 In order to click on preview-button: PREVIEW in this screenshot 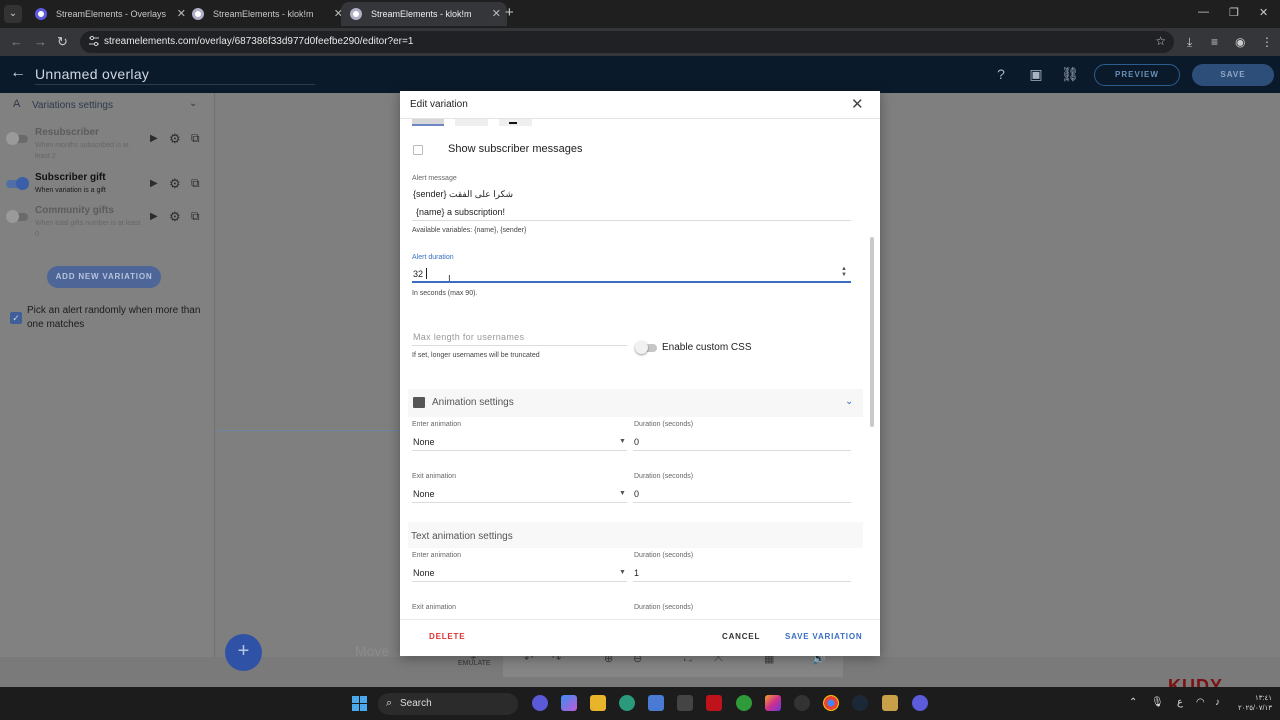, I will do `click(1137, 75)`.